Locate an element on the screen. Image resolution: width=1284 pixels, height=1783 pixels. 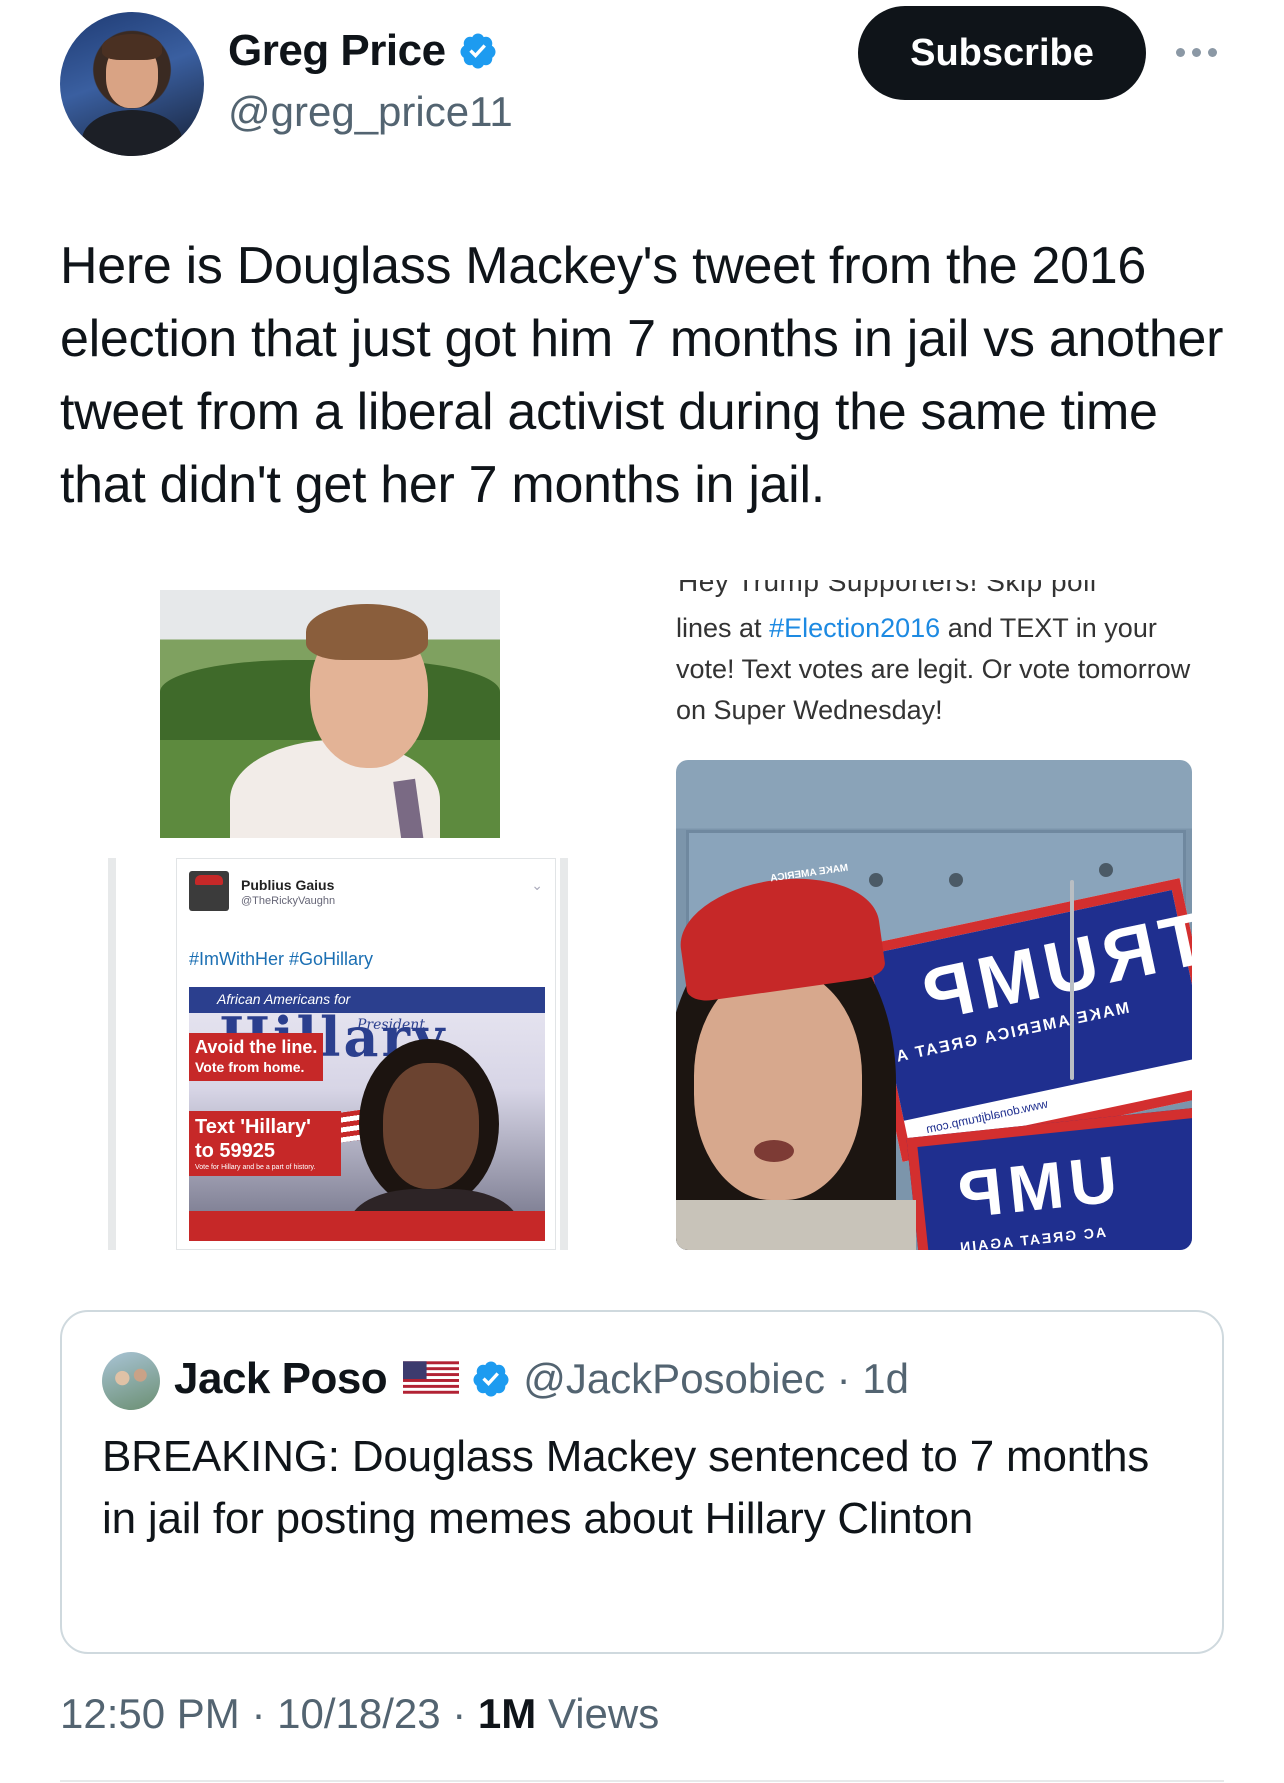
sign2-word: UMP is located at coordinates (1034, 1187).